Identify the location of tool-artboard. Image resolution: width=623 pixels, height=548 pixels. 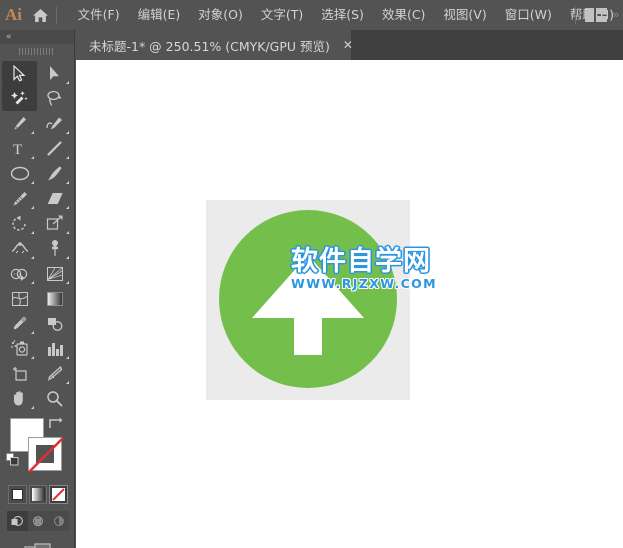
(19, 373).